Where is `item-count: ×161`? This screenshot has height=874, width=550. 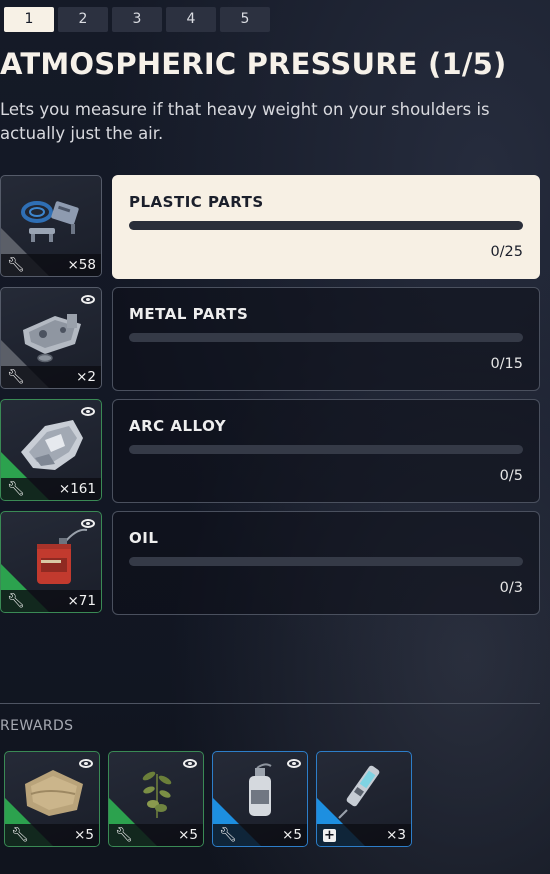 item-count: ×161 is located at coordinates (77, 489).